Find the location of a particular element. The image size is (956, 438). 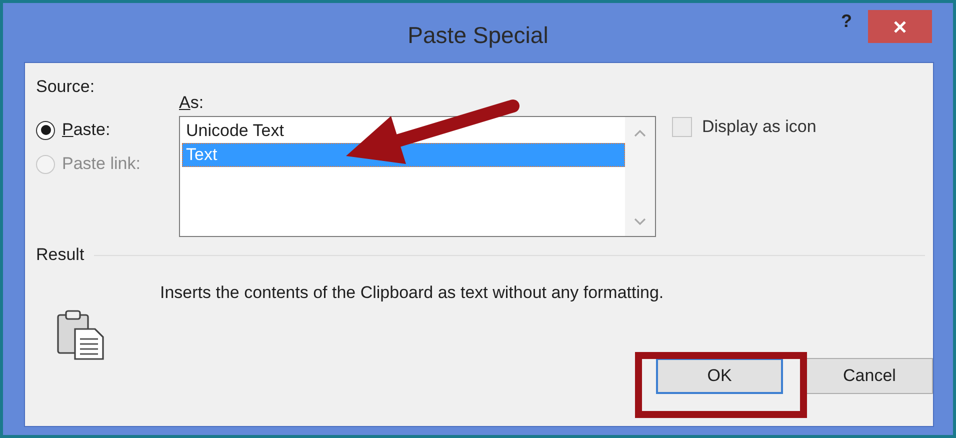

clipboard-icon is located at coordinates (81, 335).